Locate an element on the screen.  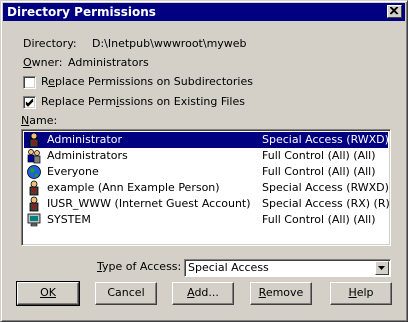
window-title: Directory Permissions is located at coordinates (81, 12).